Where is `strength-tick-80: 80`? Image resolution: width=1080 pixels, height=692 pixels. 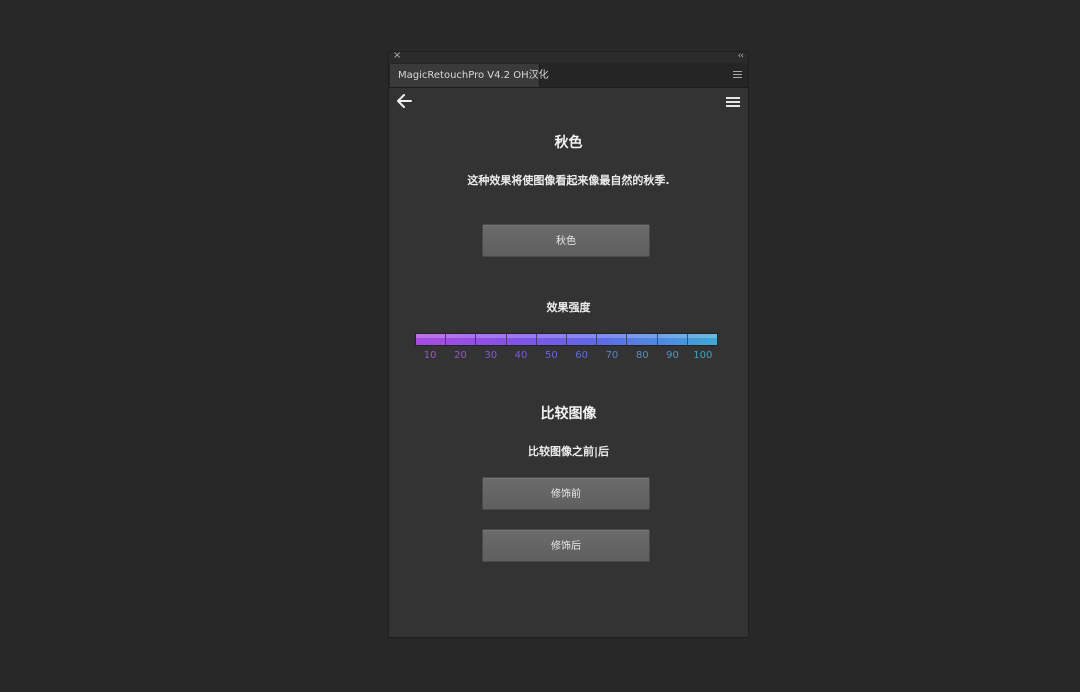 strength-tick-80: 80 is located at coordinates (642, 356).